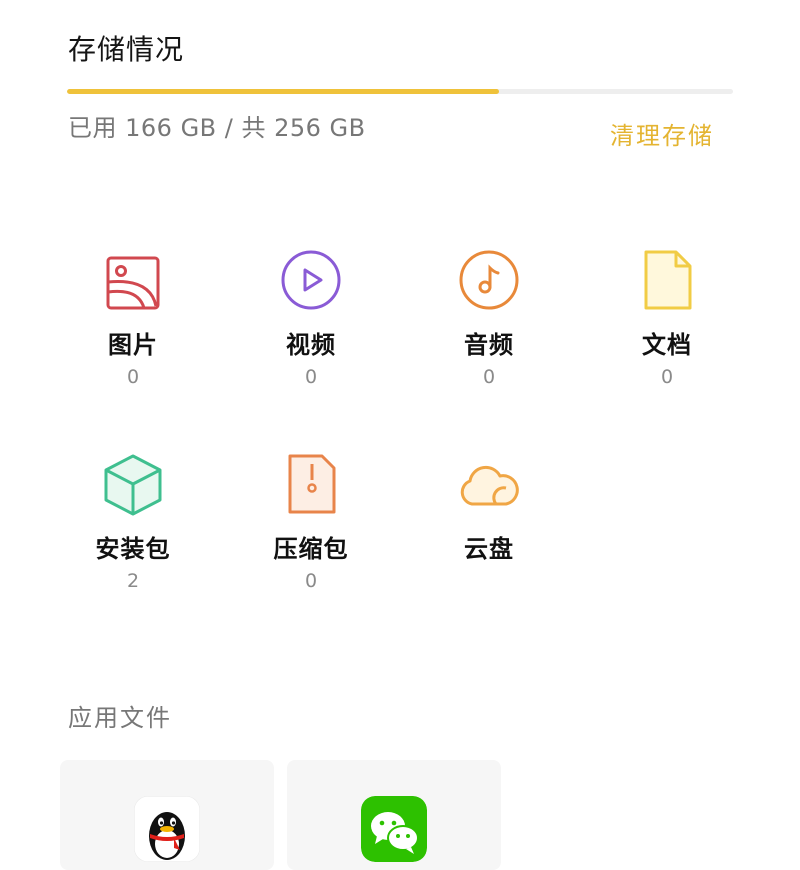 This screenshot has height=870, width=800. Describe the element at coordinates (394, 829) in the screenshot. I see `wechat-icon` at that location.